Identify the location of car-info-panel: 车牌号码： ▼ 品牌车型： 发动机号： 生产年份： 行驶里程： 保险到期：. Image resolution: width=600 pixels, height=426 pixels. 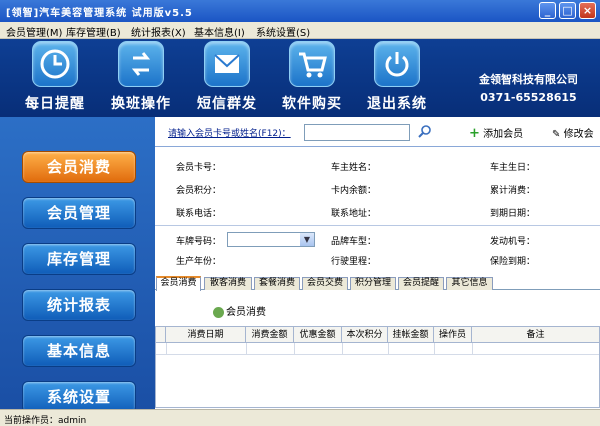
(377, 250).